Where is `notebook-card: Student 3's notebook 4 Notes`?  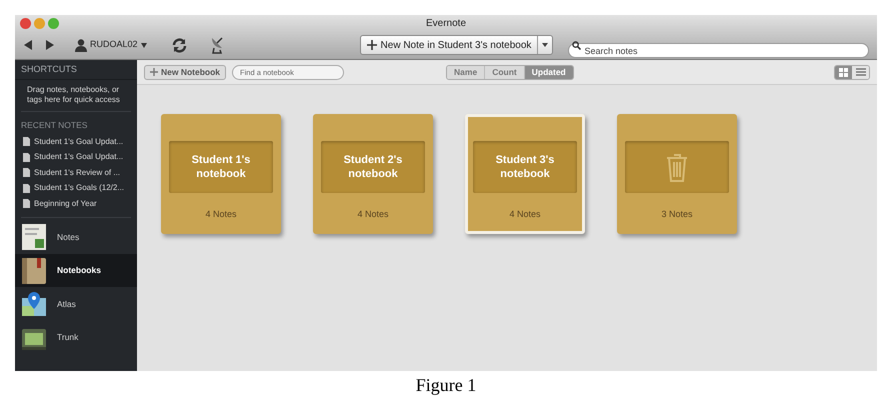
notebook-card: Student 3's notebook 4 Notes is located at coordinates (525, 174).